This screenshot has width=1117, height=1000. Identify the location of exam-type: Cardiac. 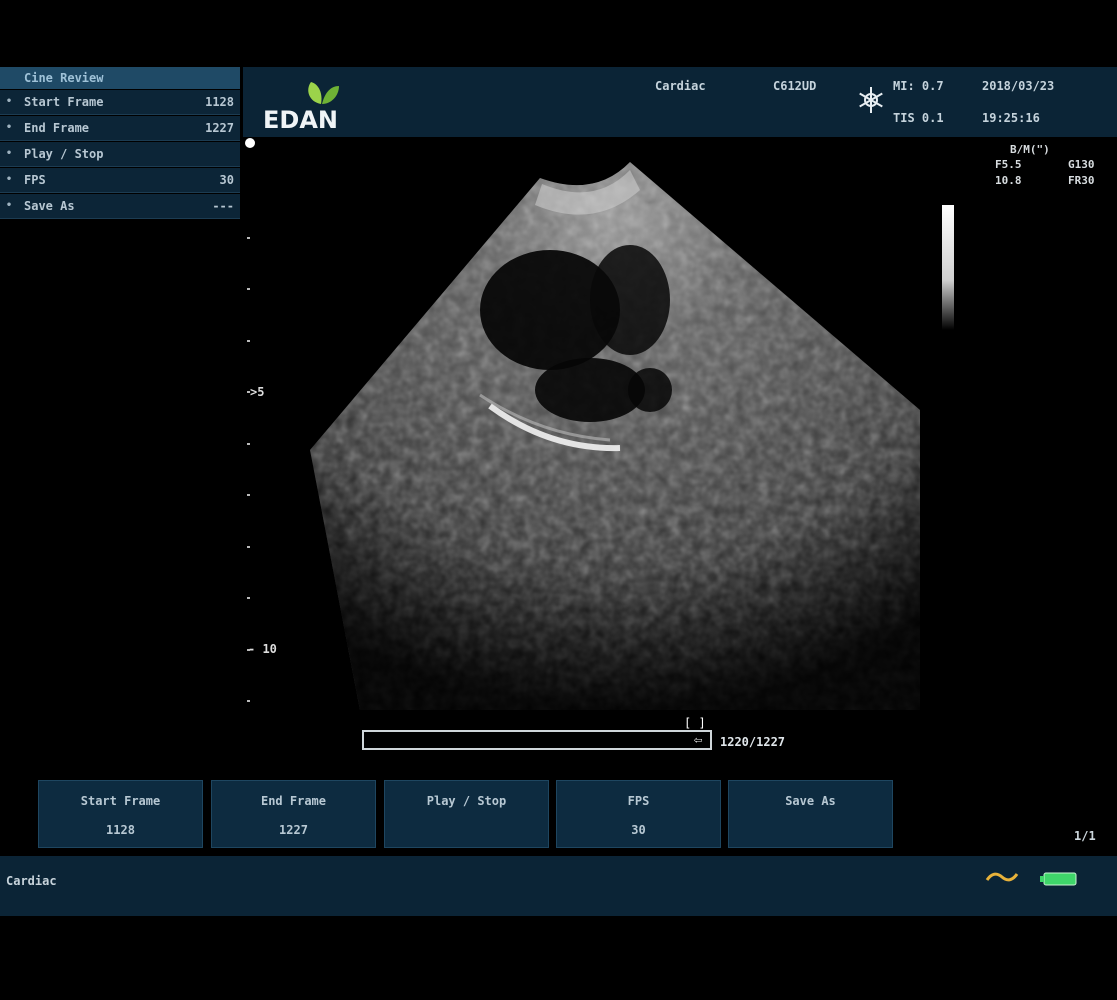
(680, 86).